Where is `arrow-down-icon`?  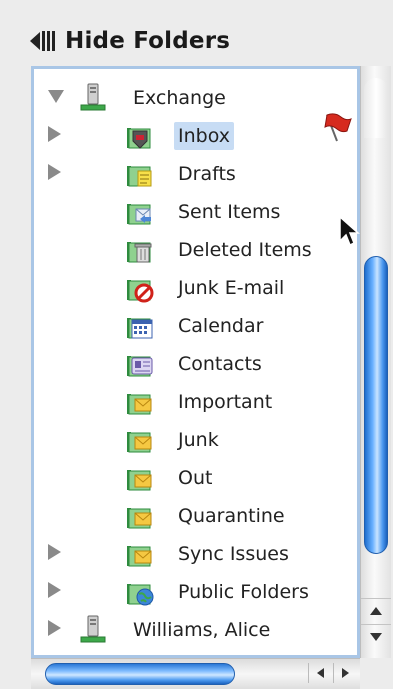
arrow-down-icon is located at coordinates (376, 636).